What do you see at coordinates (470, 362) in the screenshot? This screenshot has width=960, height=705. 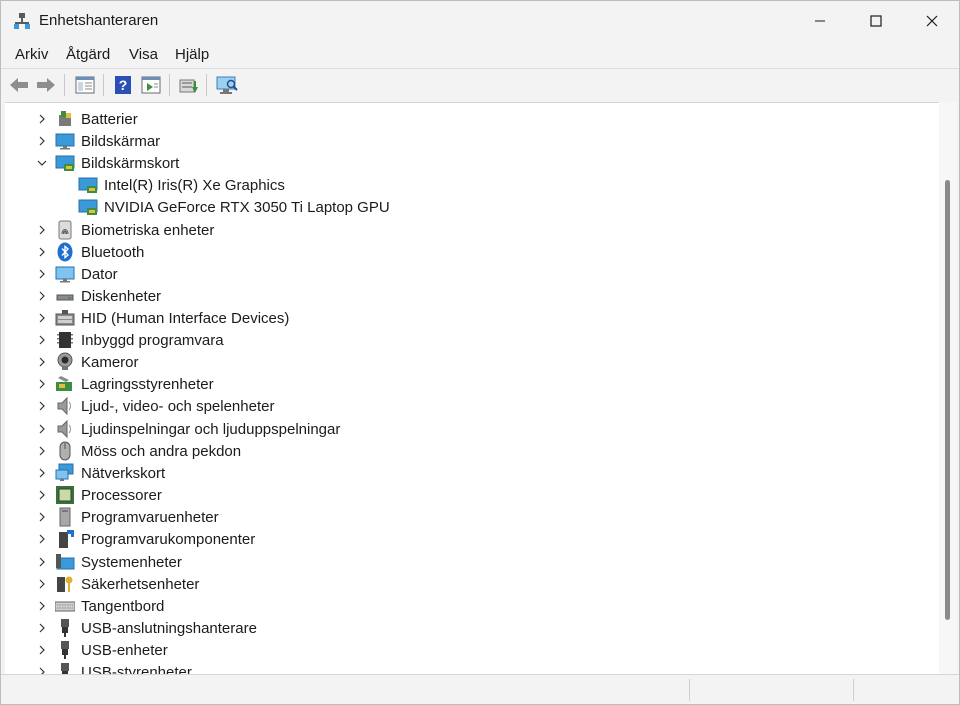 I see `tree-node-kameror: Kameror` at bounding box center [470, 362].